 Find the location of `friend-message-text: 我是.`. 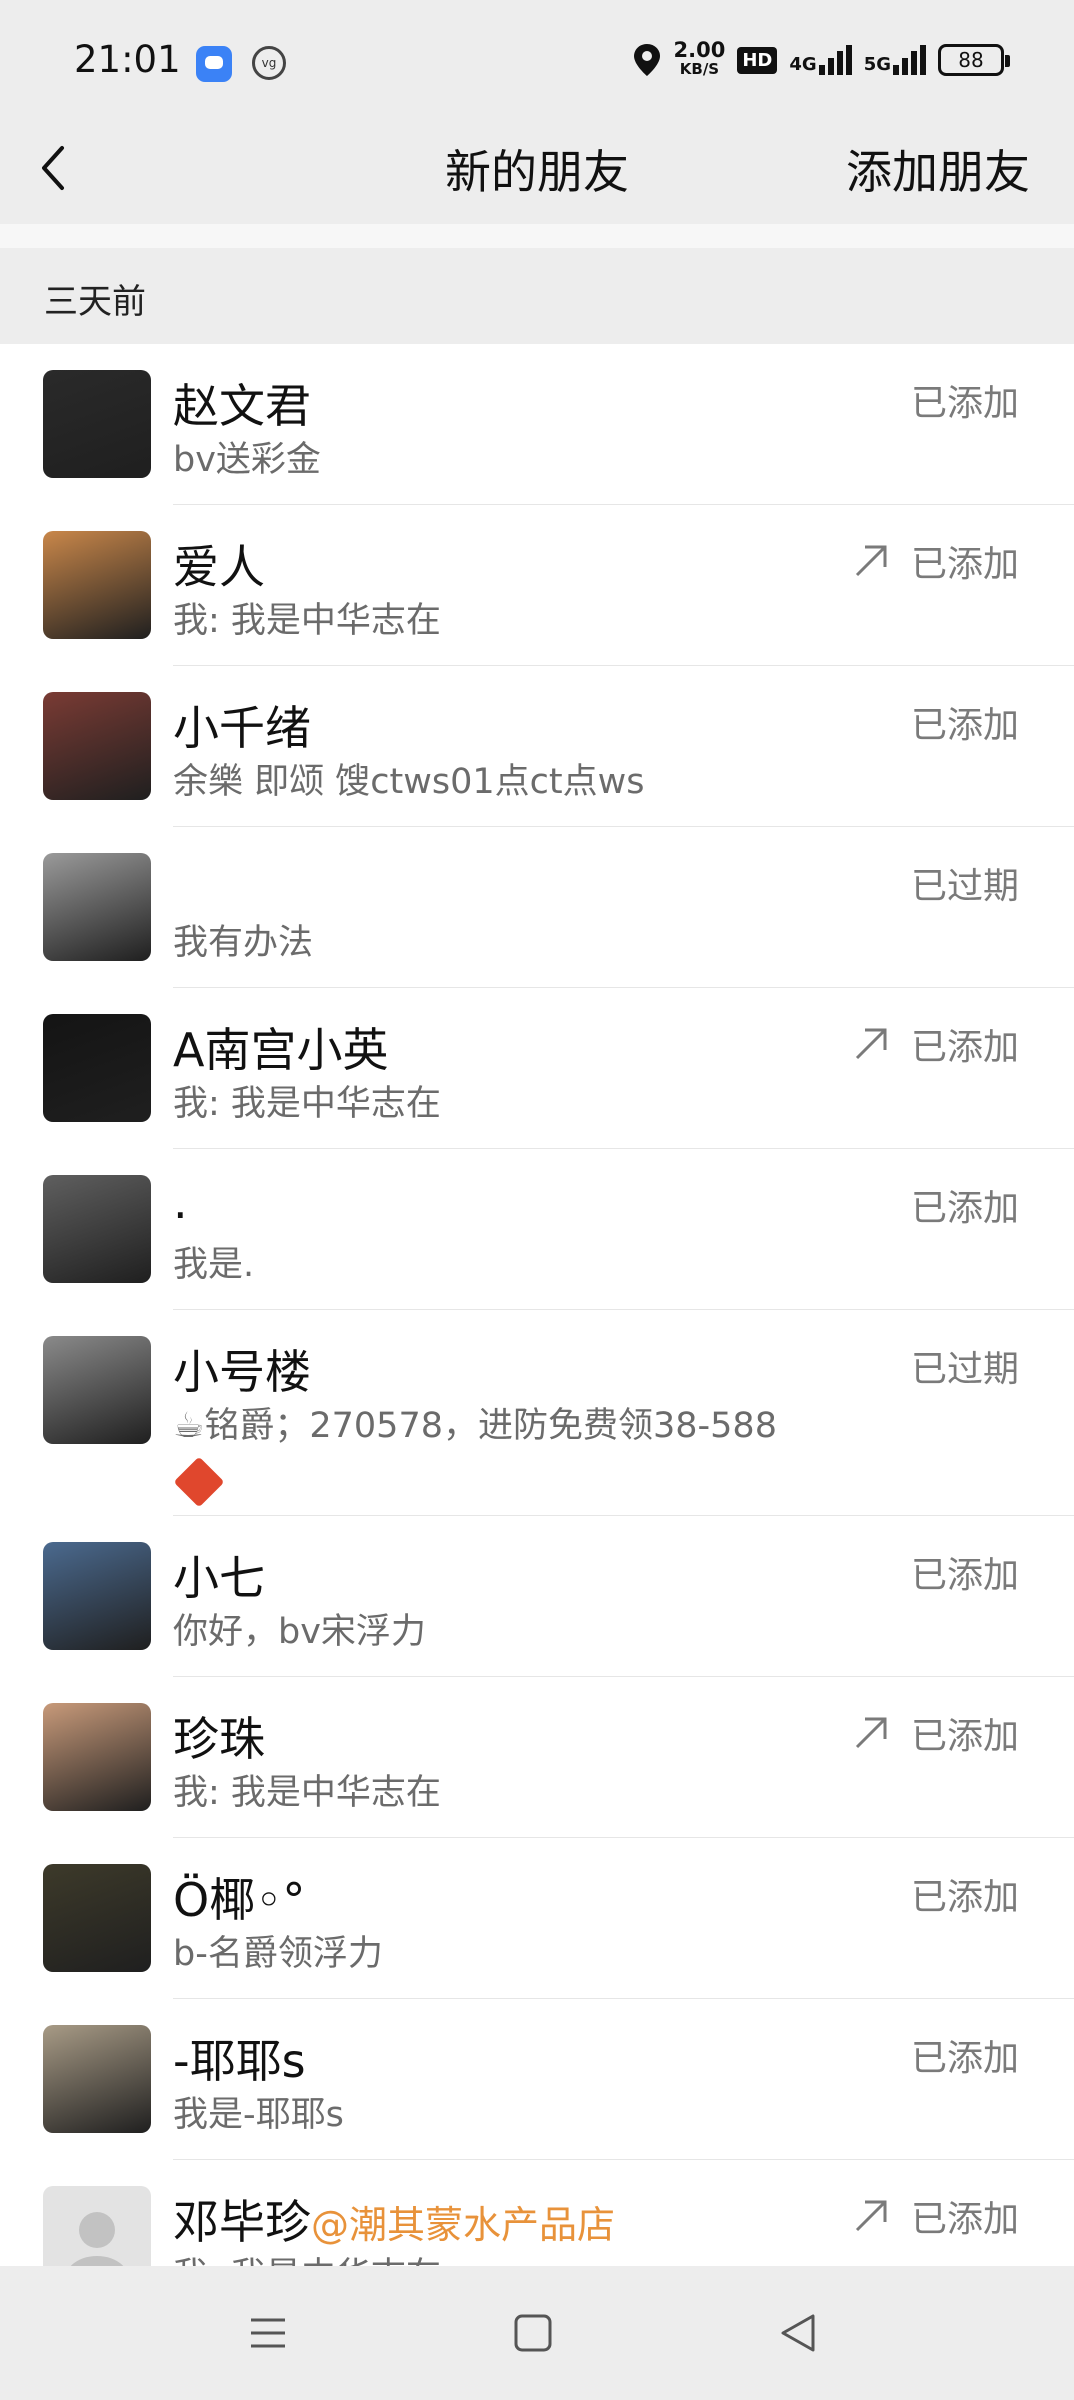

friend-message-text: 我是. is located at coordinates (214, 1265).